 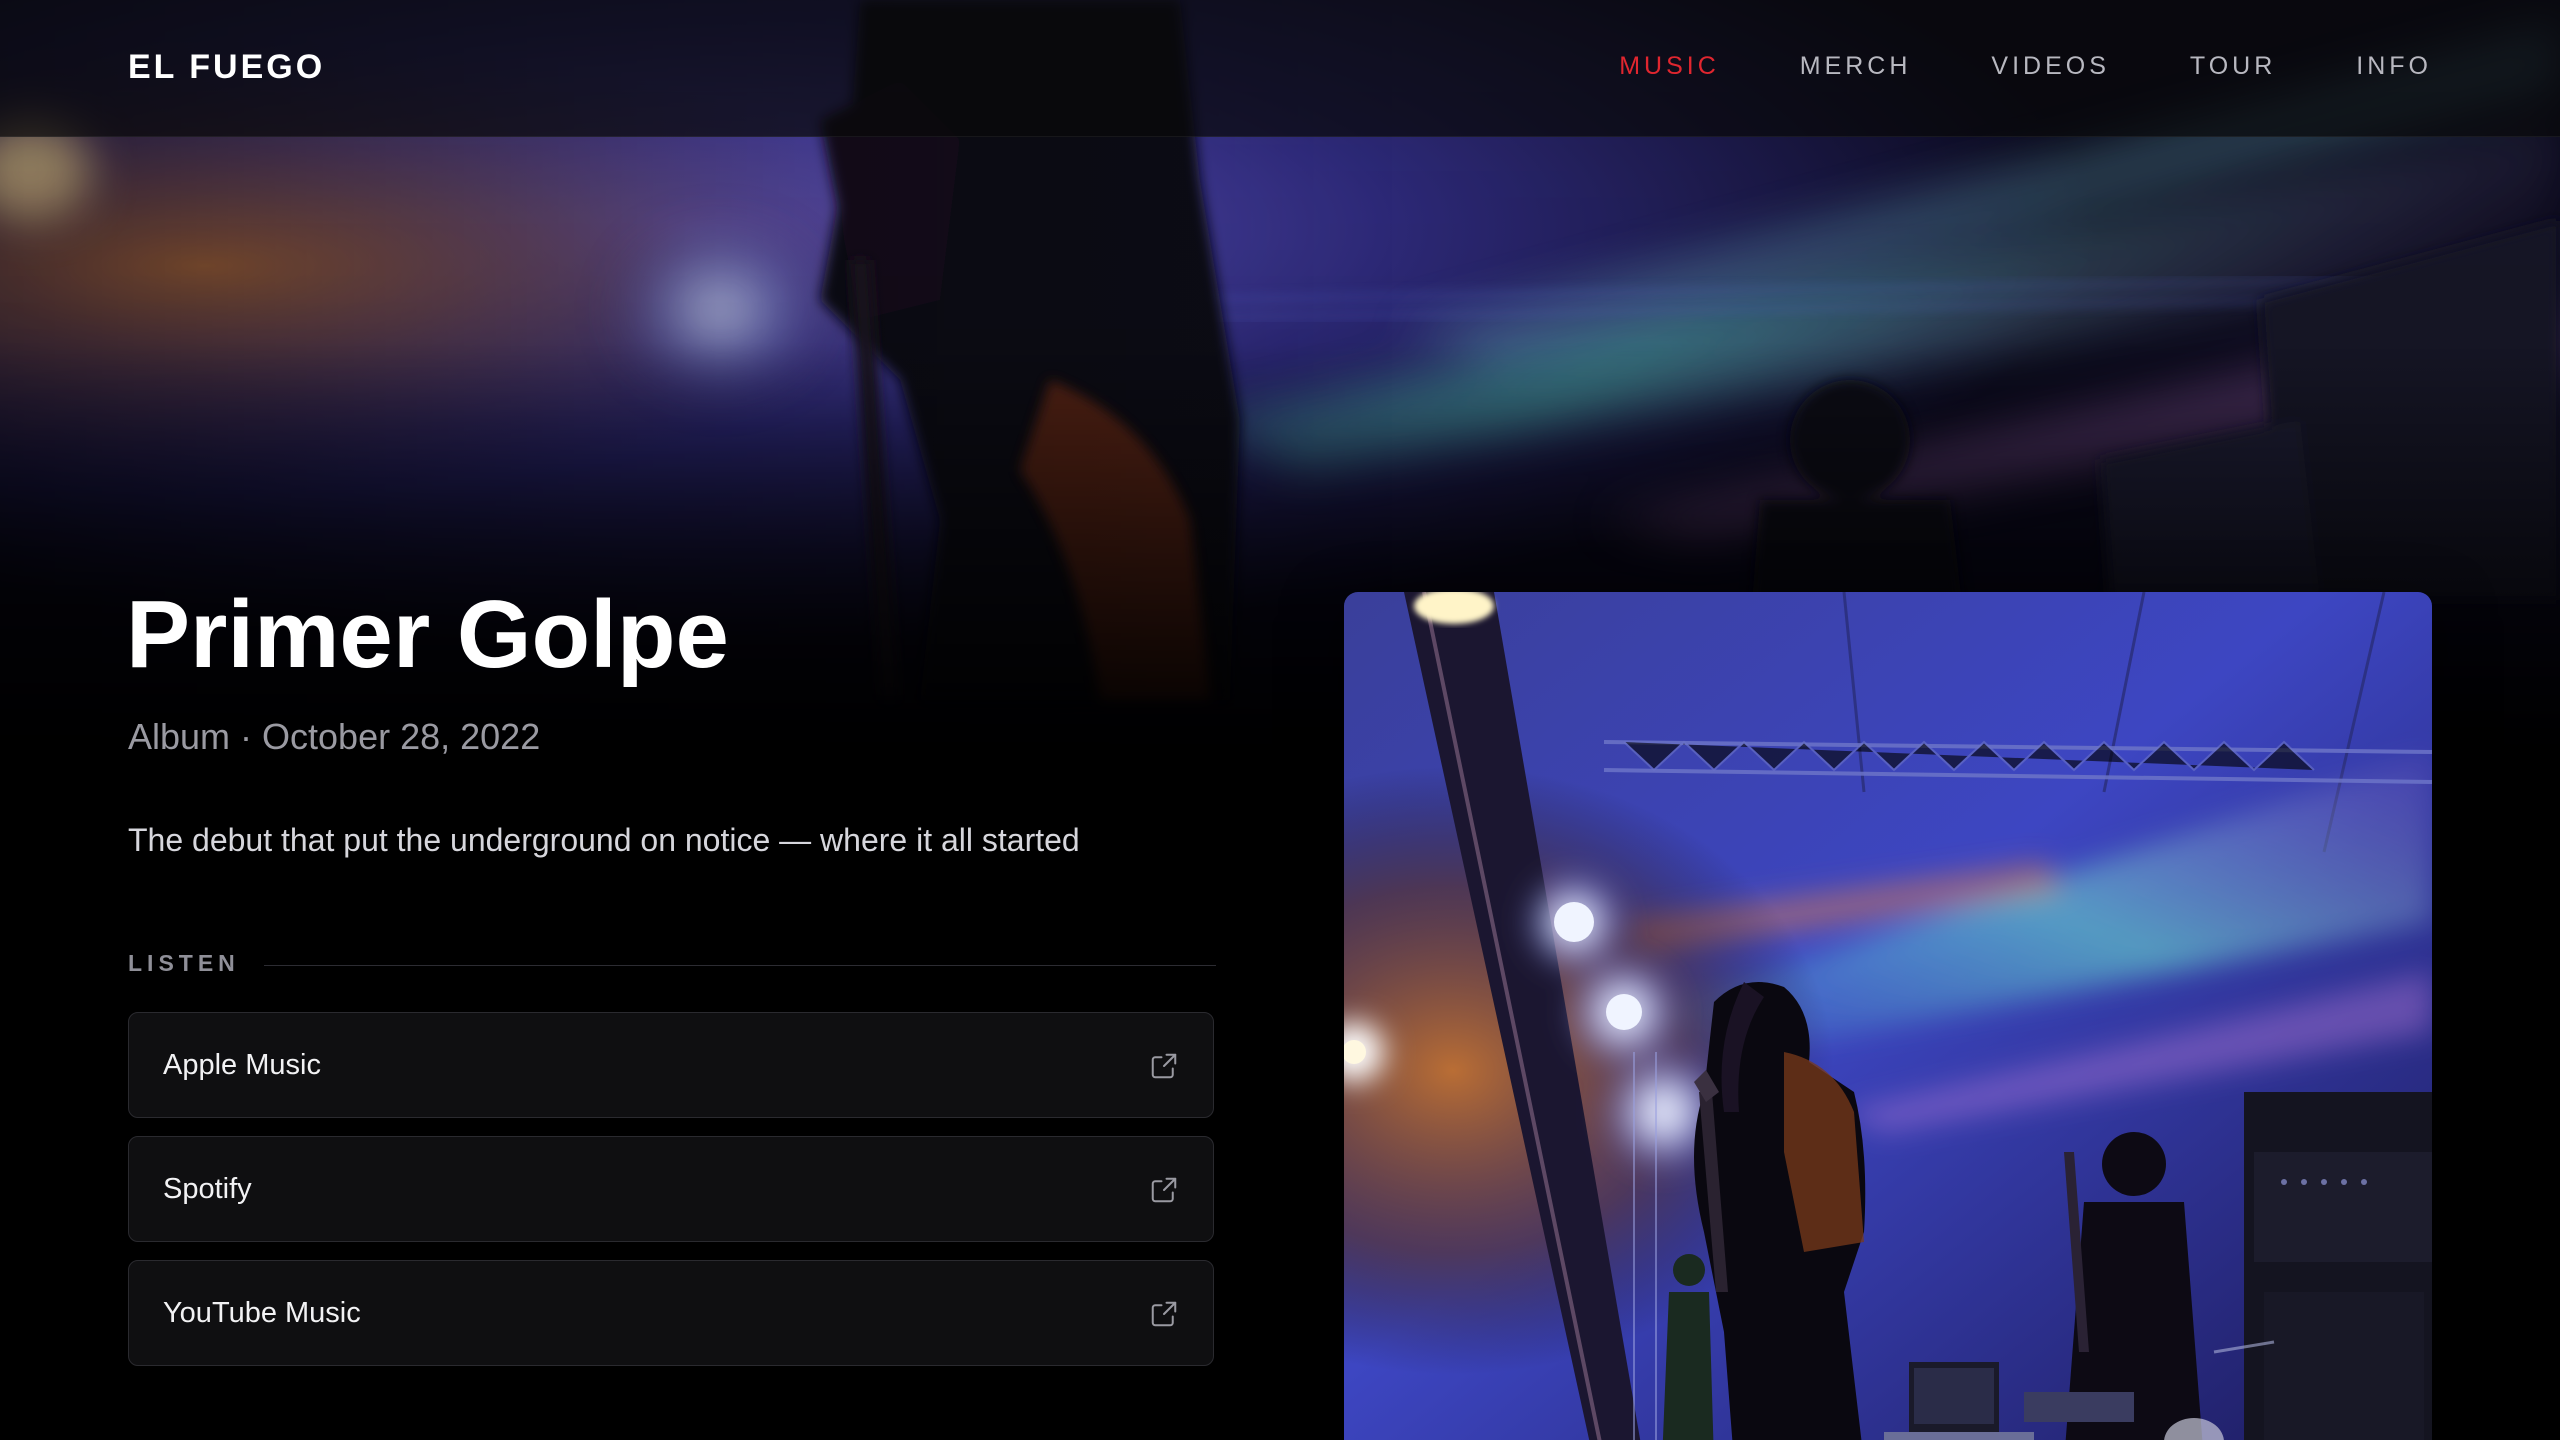 What do you see at coordinates (1669, 66) in the screenshot?
I see `nav-item-music: MUSIC` at bounding box center [1669, 66].